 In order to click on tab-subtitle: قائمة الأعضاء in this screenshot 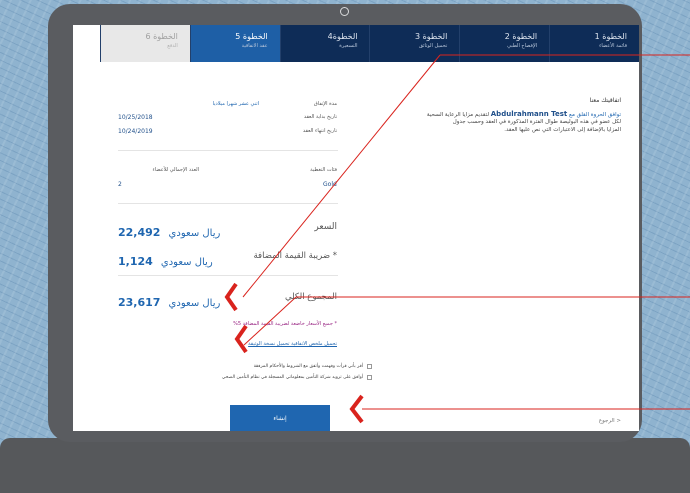, I will do `click(613, 46)`.